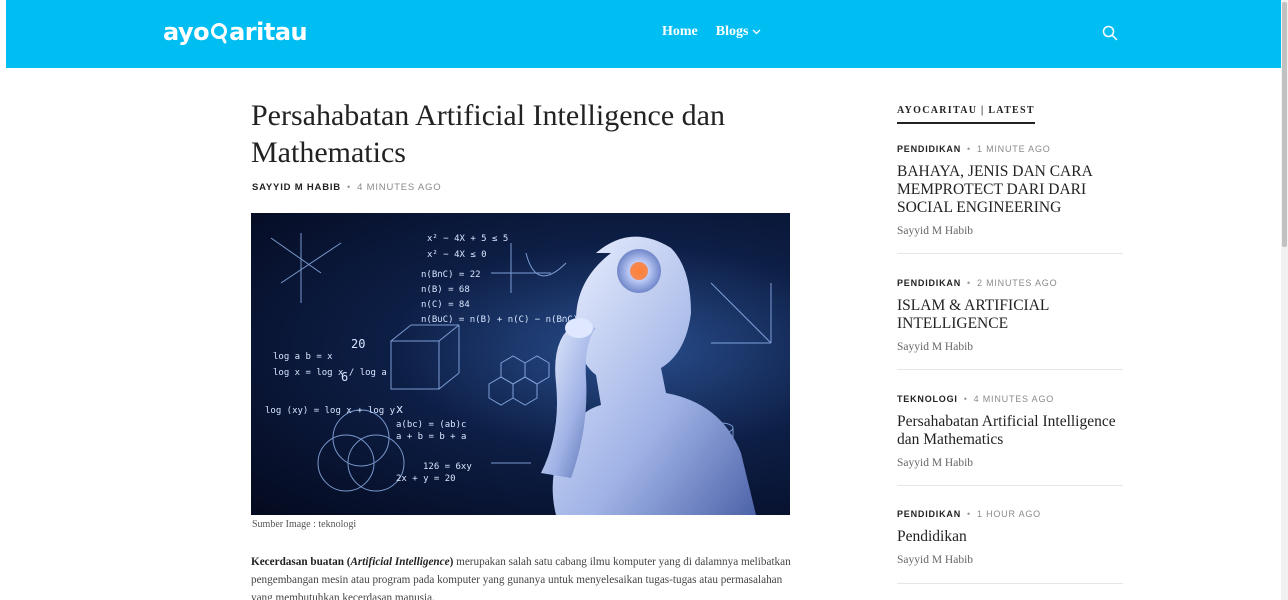  I want to click on hero-math-7: log a b = x, so click(303, 357).